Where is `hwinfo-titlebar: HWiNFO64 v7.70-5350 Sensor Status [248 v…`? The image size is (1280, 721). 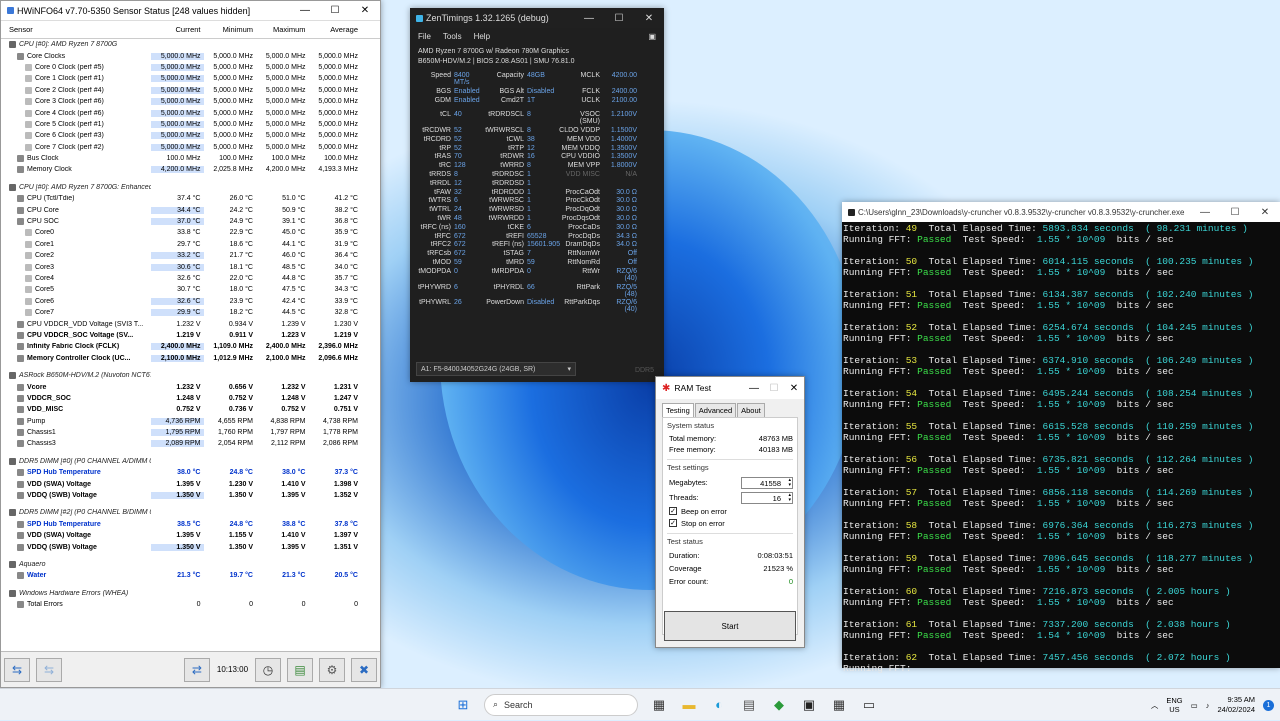 hwinfo-titlebar: HWiNFO64 v7.70-5350 Sensor Status [248 v… is located at coordinates (190, 11).